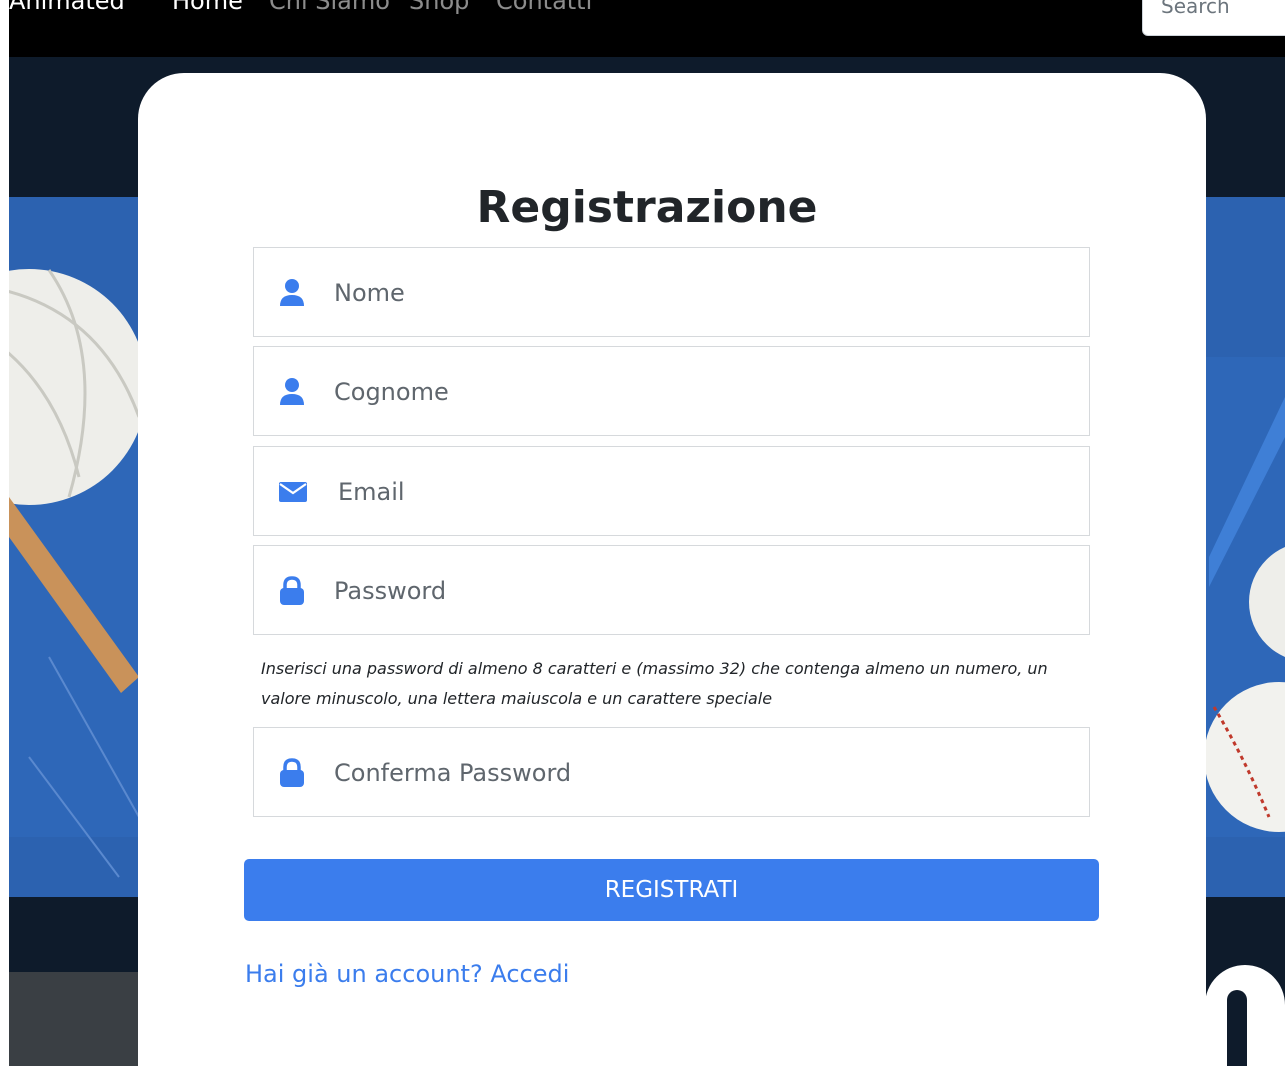  I want to click on login-link: Hai già un account? Accedi, so click(407, 974).